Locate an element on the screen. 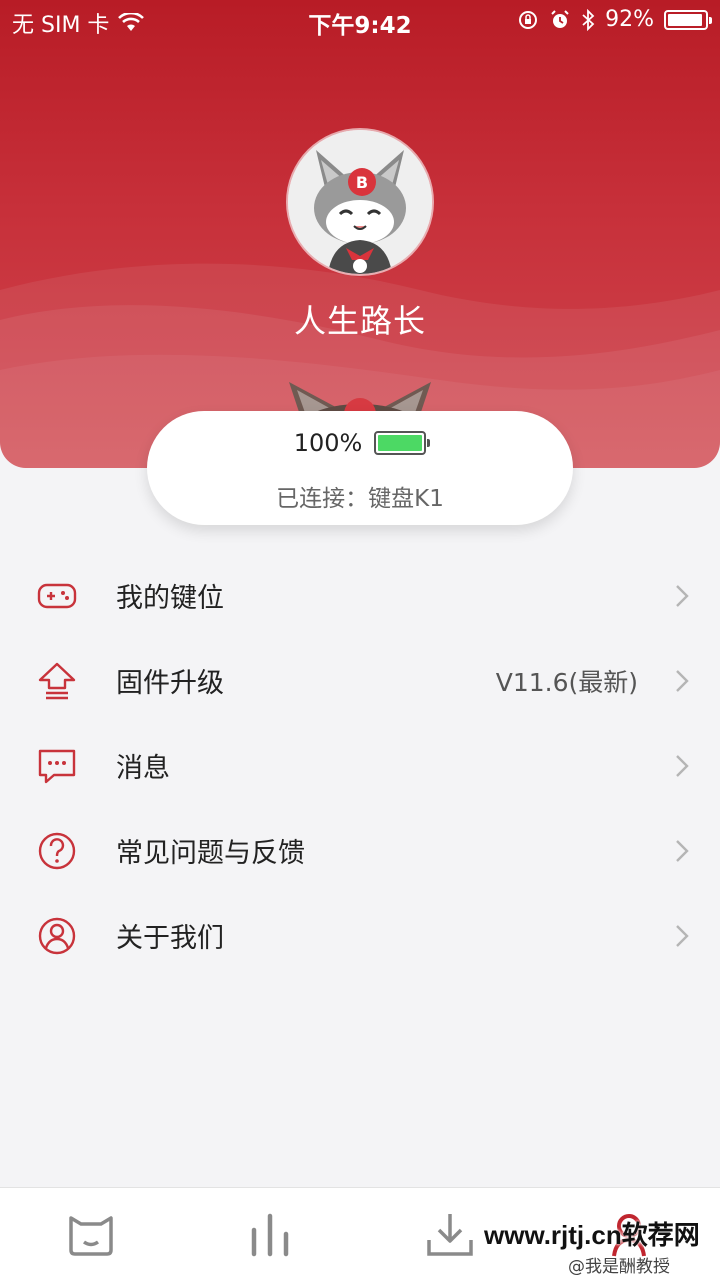 The height and width of the screenshot is (1281, 720). cat-face-icon is located at coordinates (91, 1235).